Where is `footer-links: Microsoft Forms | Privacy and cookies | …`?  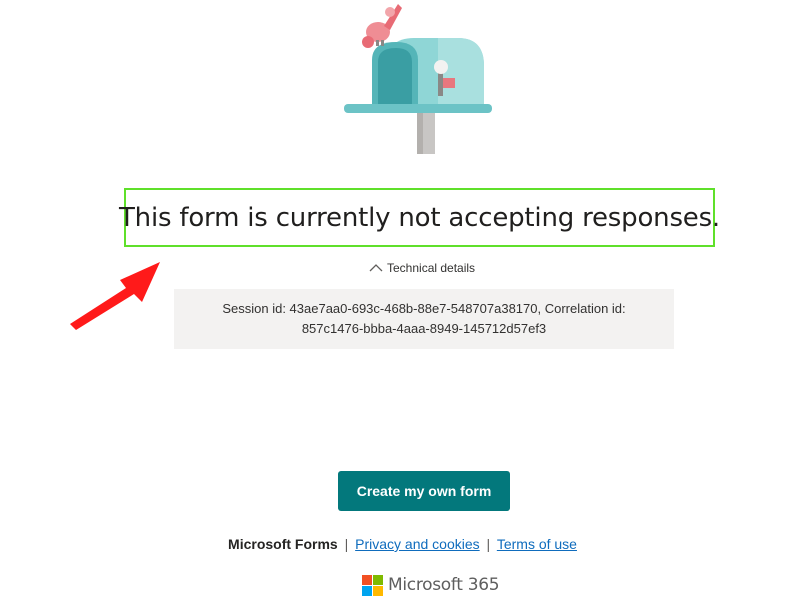 footer-links: Microsoft Forms | Privacy and cookies | … is located at coordinates (402, 544).